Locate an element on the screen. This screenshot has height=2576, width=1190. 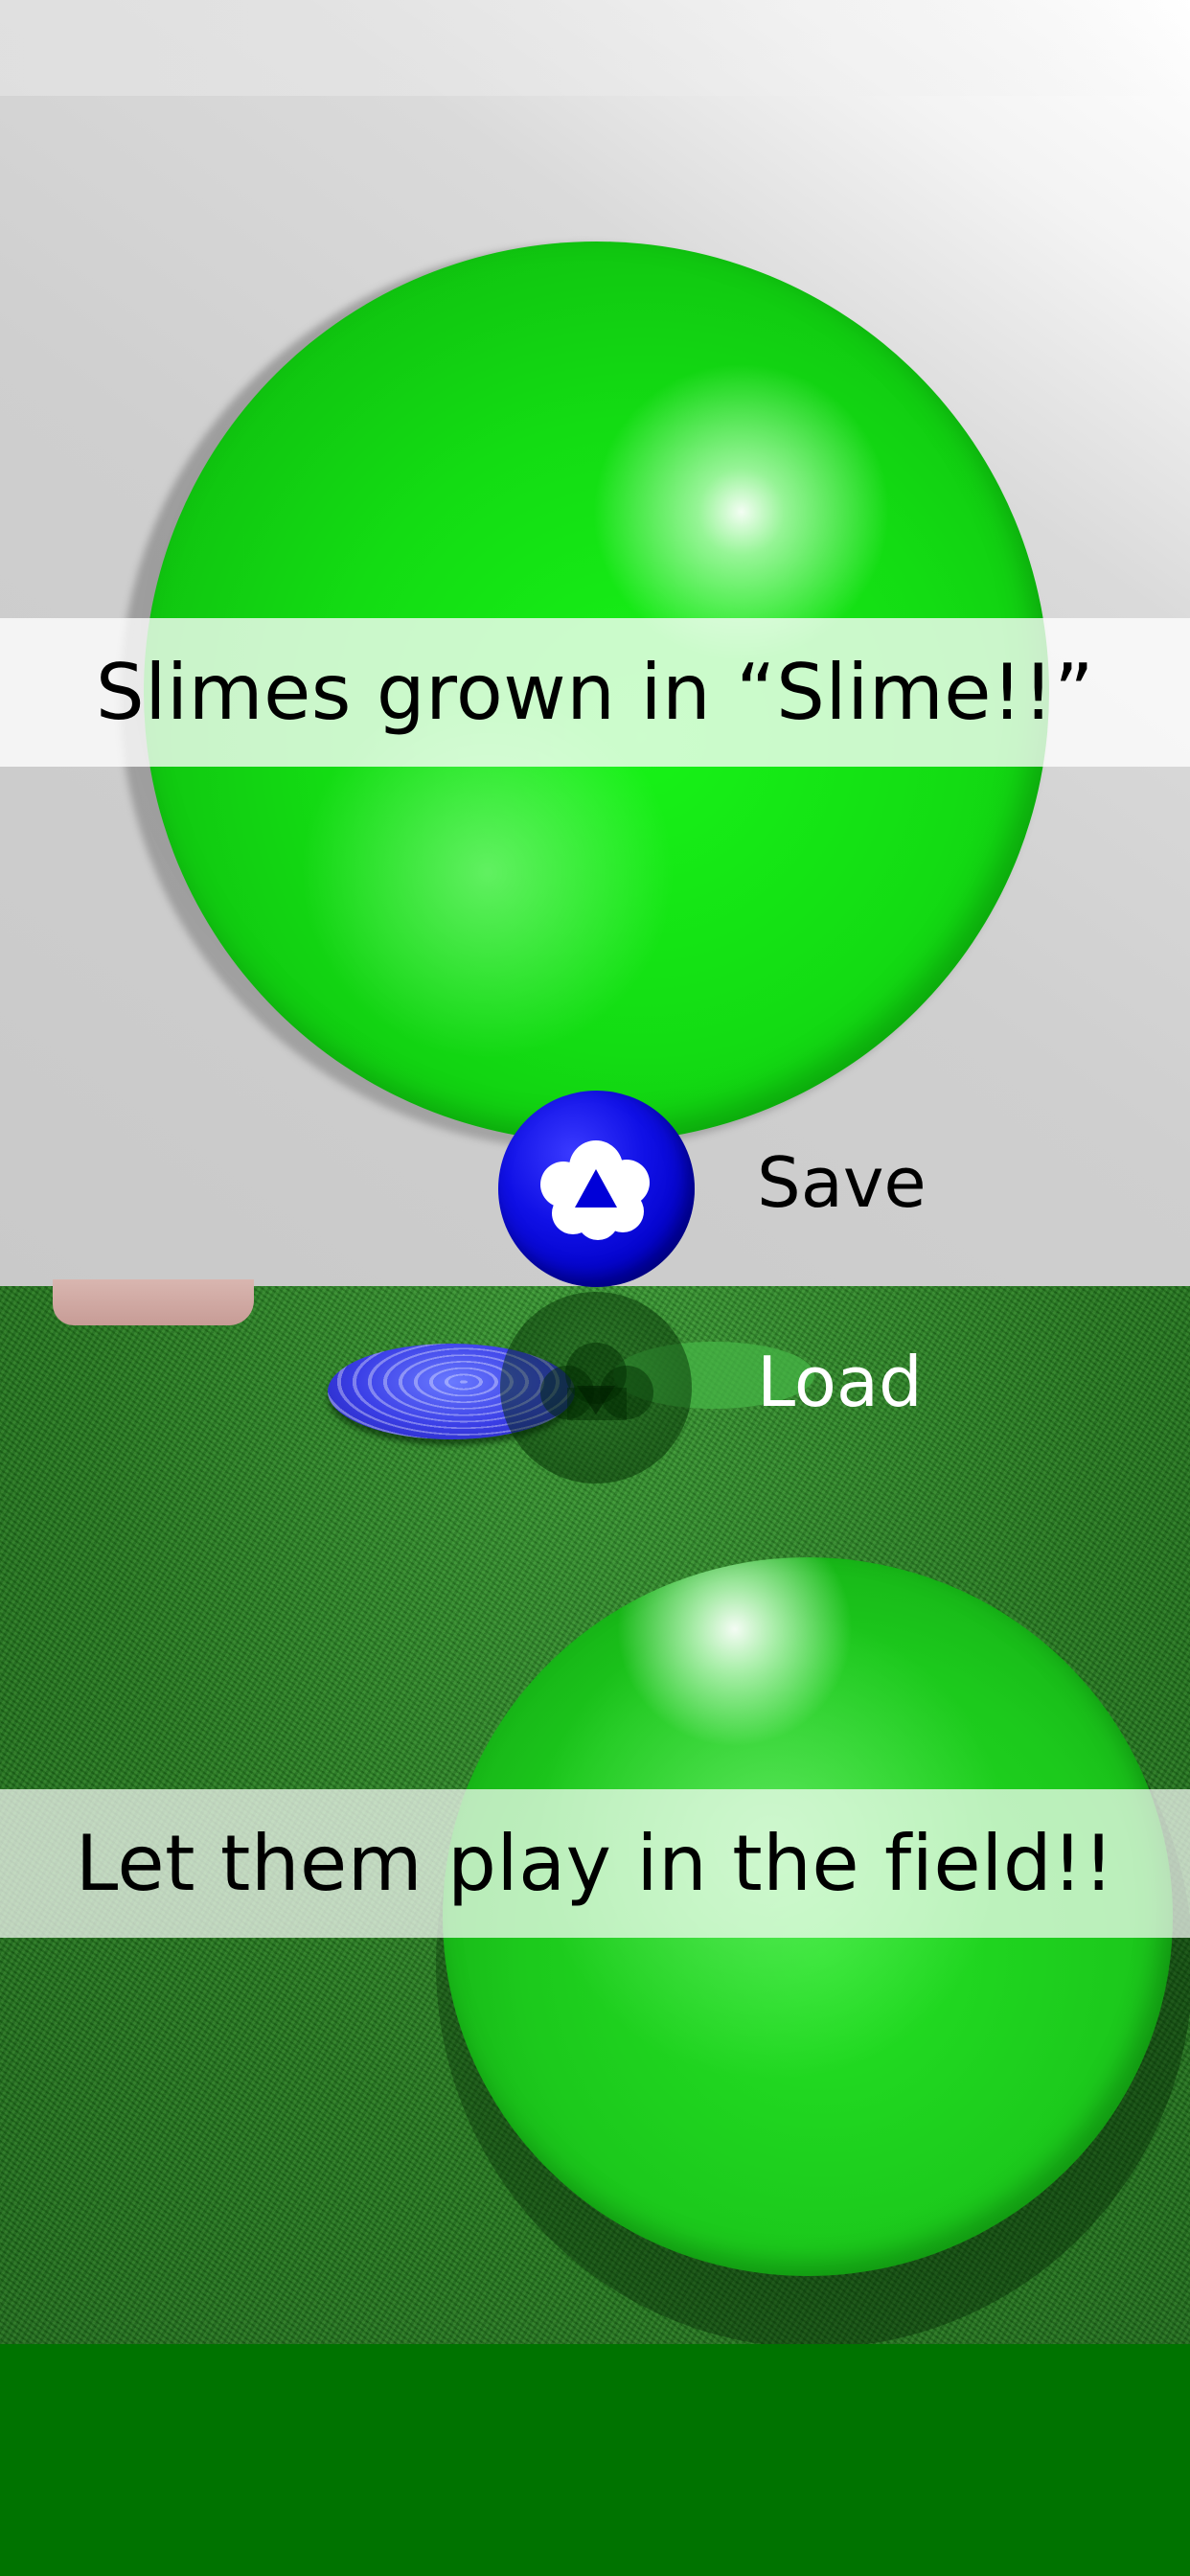
save-label: Save is located at coordinates (842, 1182).